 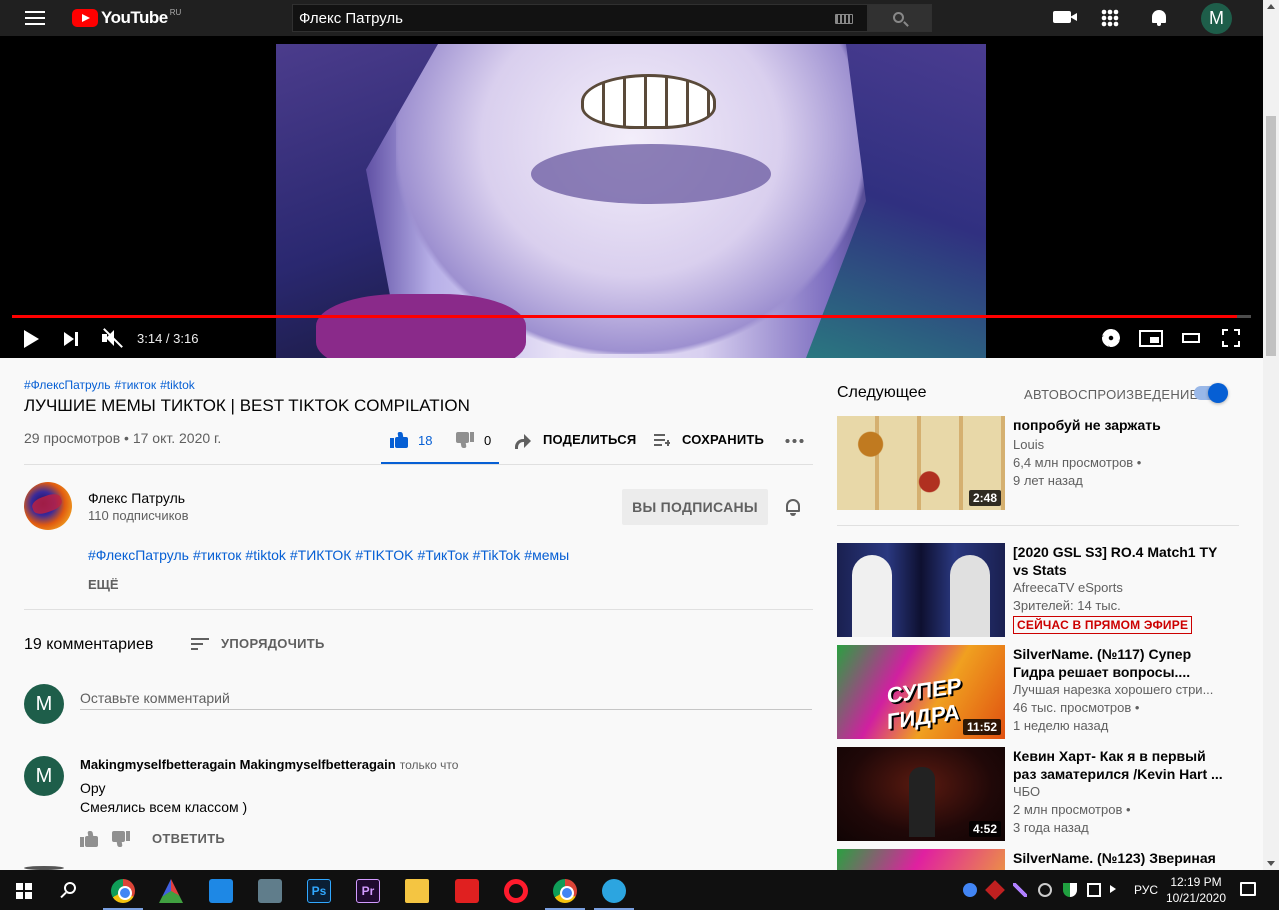 What do you see at coordinates (429, 765) in the screenshot?
I see `comment-time: только что` at bounding box center [429, 765].